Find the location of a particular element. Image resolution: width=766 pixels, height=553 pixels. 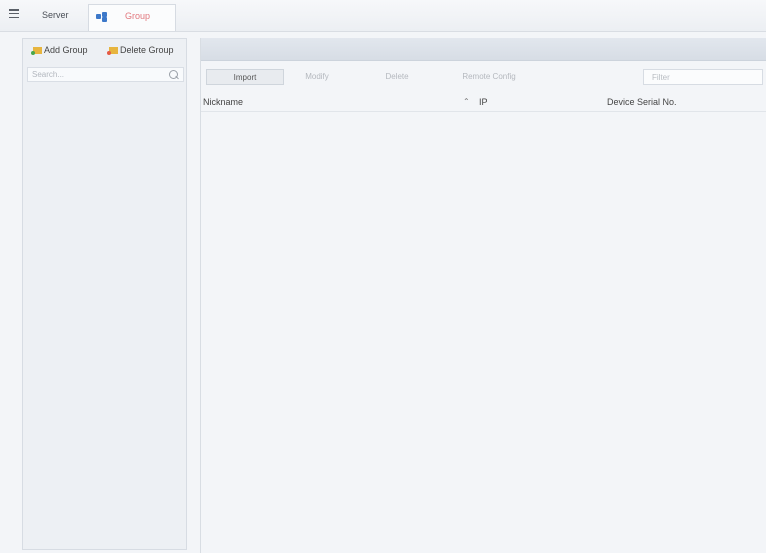

add-group-label: Add Group is located at coordinates (66, 50).